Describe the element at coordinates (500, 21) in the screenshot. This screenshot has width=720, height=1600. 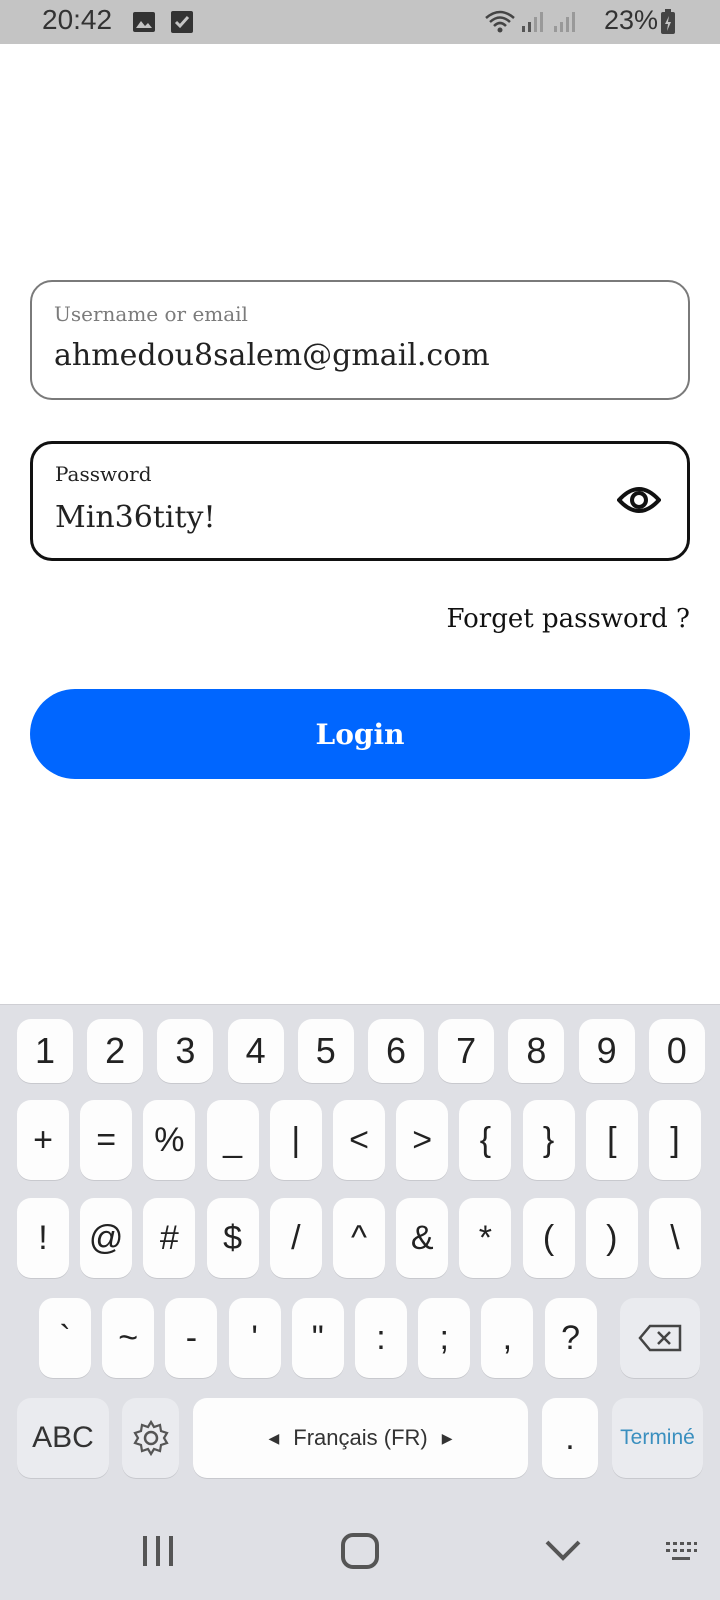
I see `wifi-icon` at that location.